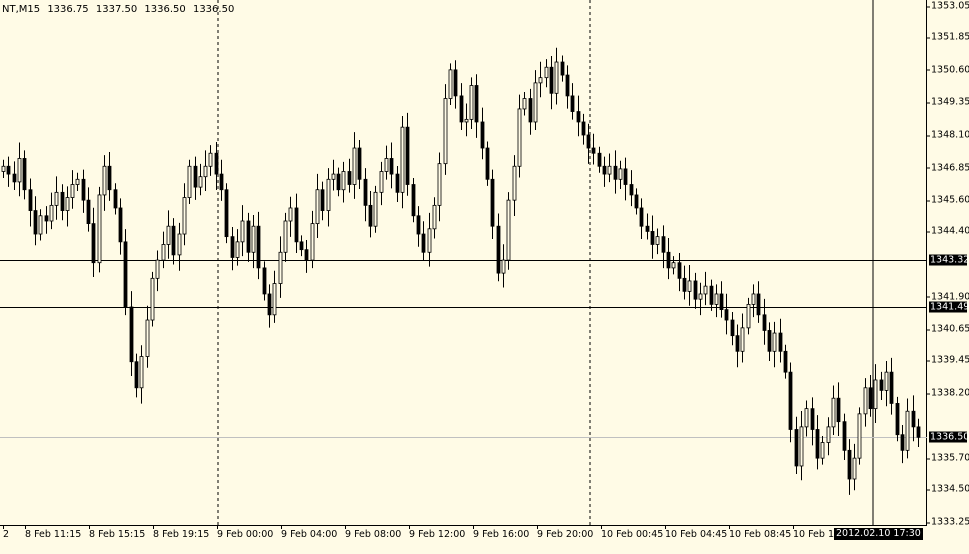 The width and height of the screenshot is (969, 554). What do you see at coordinates (947, 6) in the screenshot?
I see `price-tick-label: 1353.05` at bounding box center [947, 6].